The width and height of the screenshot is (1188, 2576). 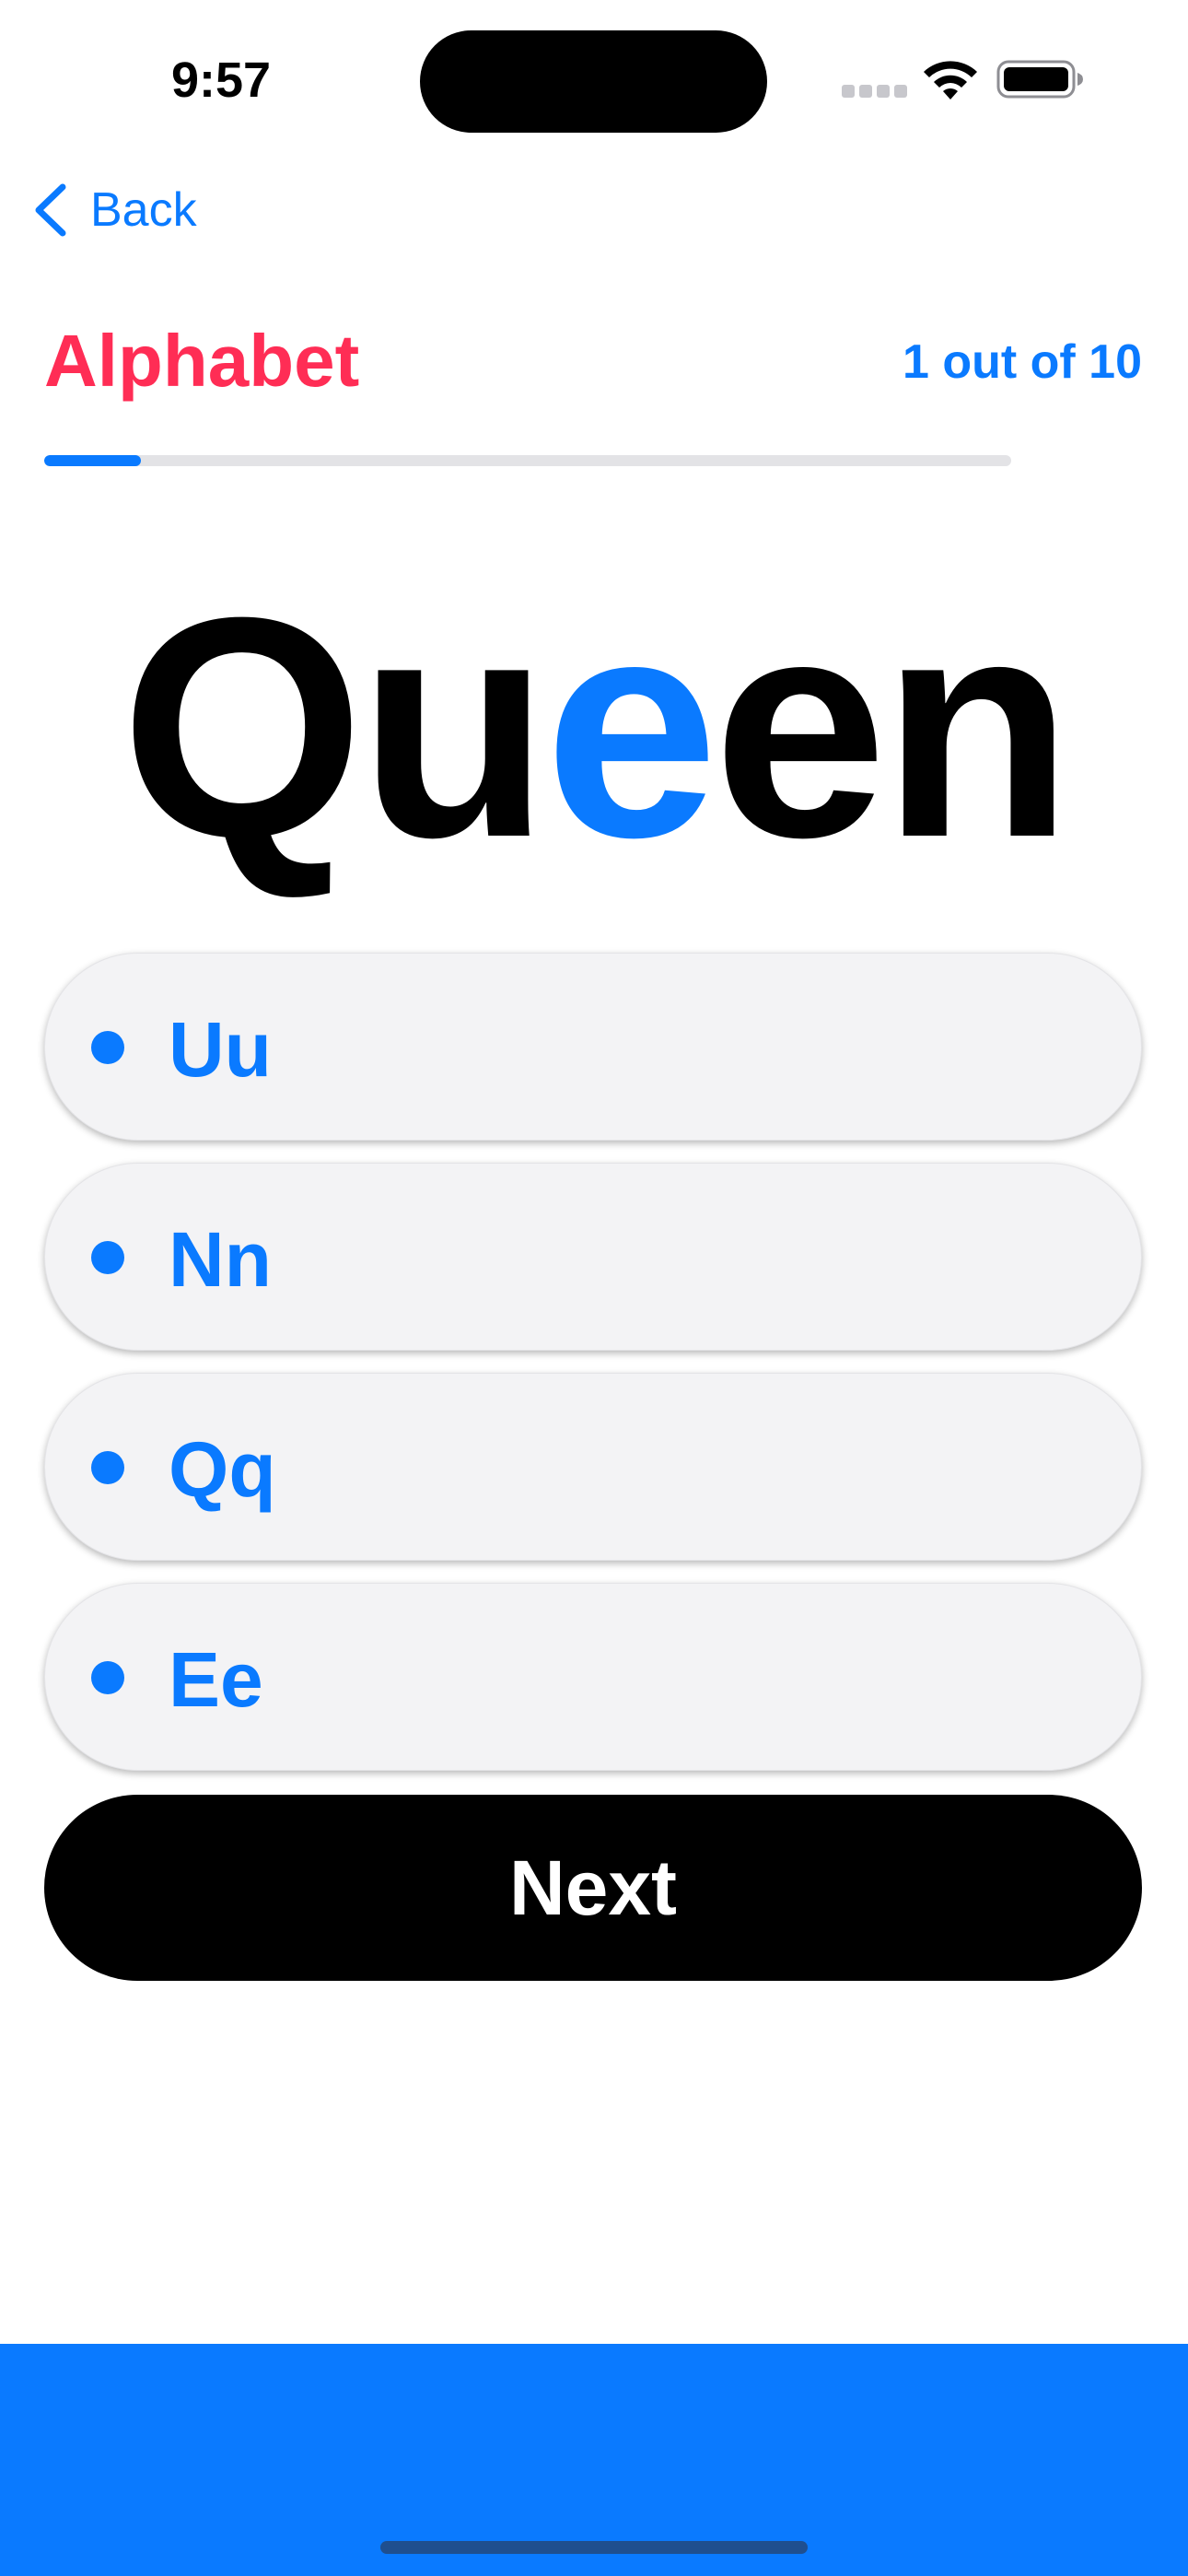 I want to click on answer-option-label: Nn, so click(x=220, y=1259).